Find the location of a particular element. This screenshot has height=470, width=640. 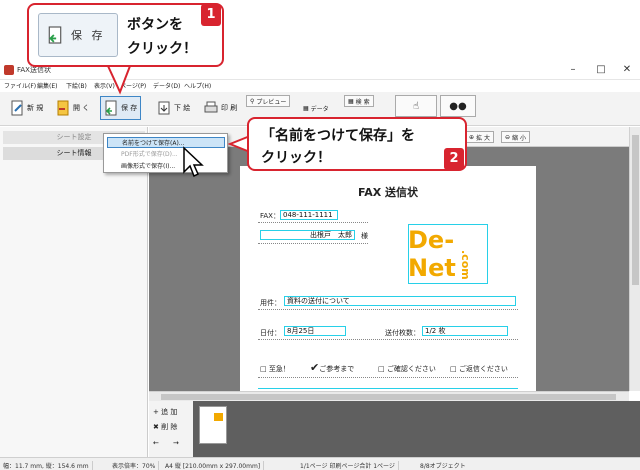

checkbox-reference-label: ご参考まで is located at coordinates (337, 369).